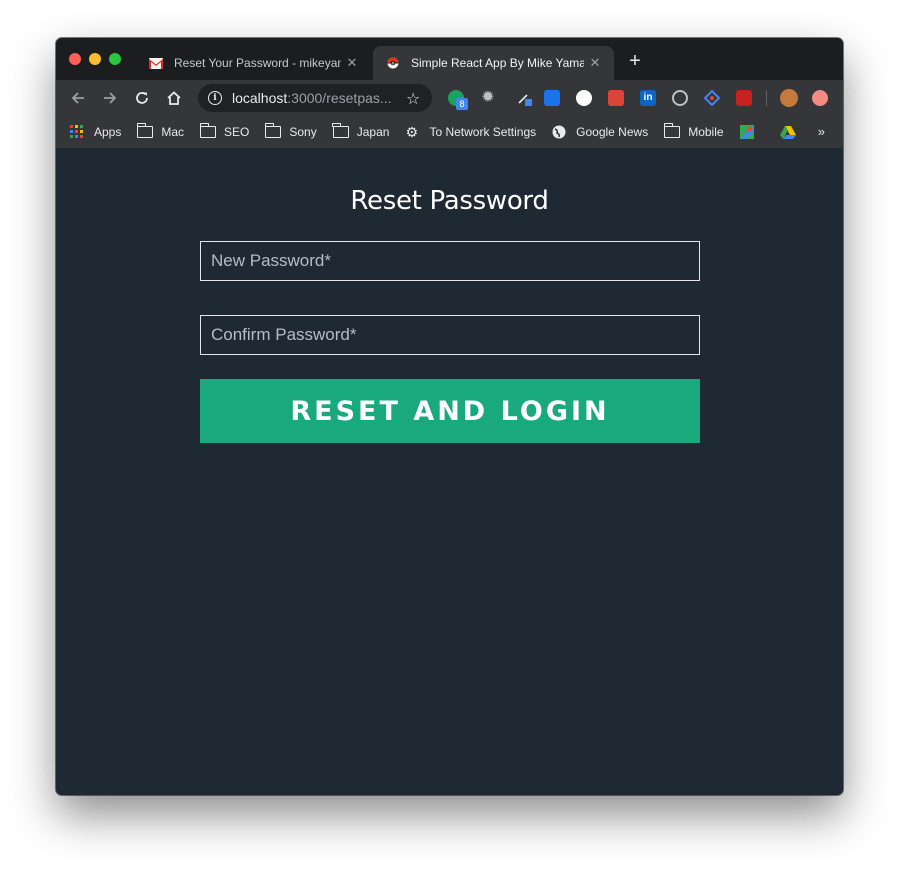  Describe the element at coordinates (744, 98) in the screenshot. I see `cors-extension-icon` at that location.